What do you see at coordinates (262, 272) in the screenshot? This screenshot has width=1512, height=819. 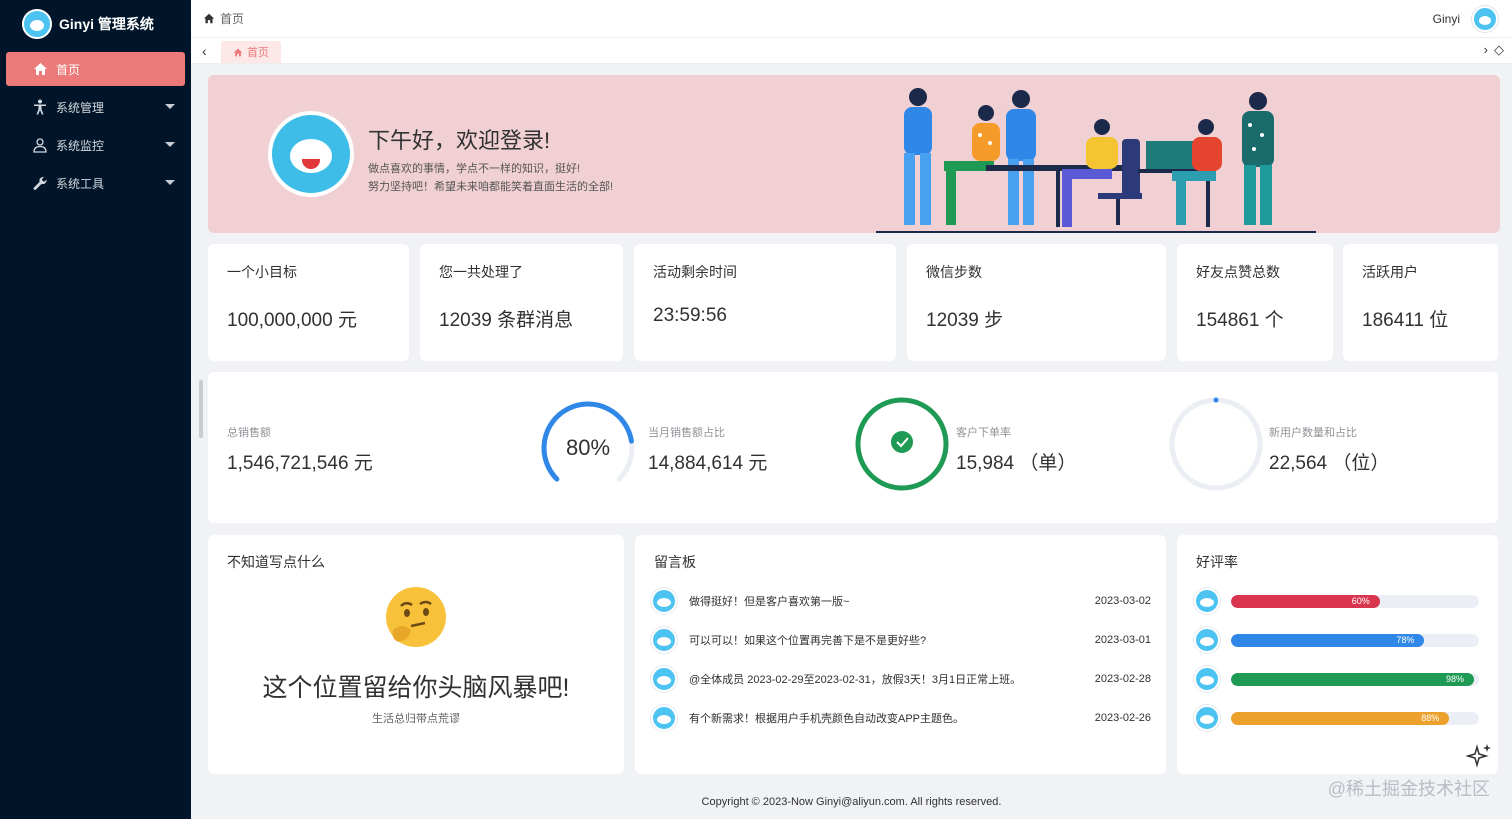 I see `stat-label: 一个小目标` at bounding box center [262, 272].